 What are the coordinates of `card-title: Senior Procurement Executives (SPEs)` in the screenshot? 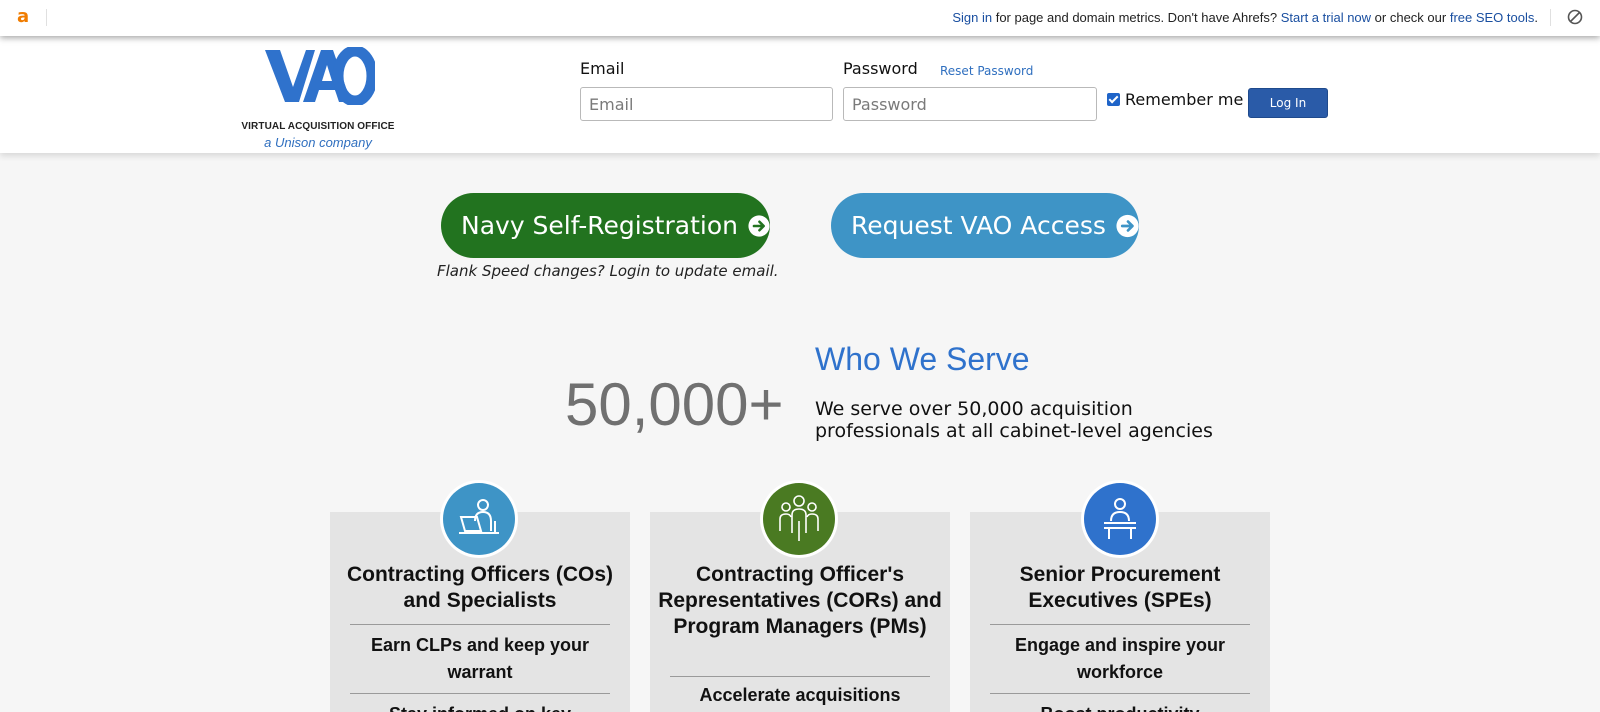 It's located at (1120, 587).